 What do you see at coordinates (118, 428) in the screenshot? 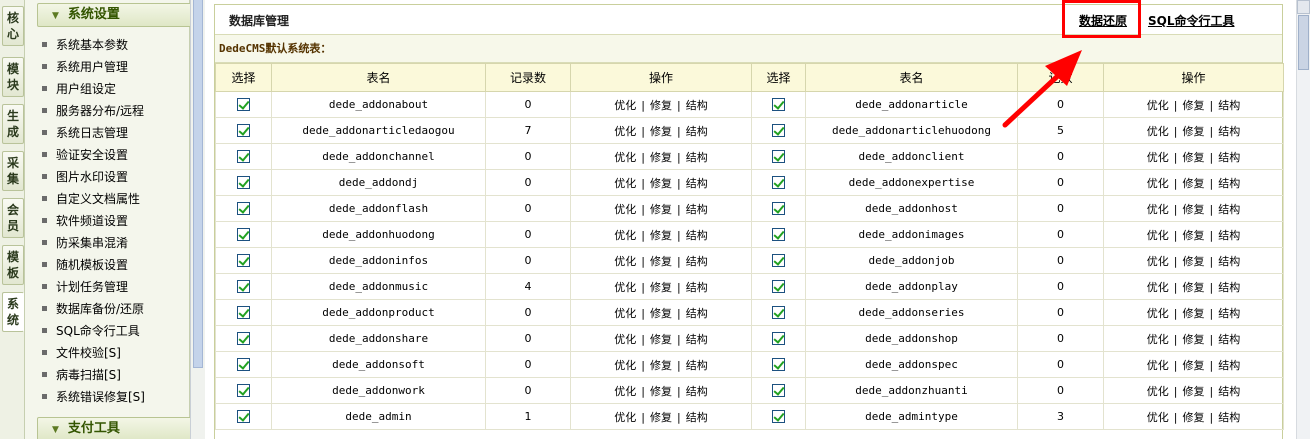
I see `menu-header-payment-tools: ▼ 支付工具` at bounding box center [118, 428].